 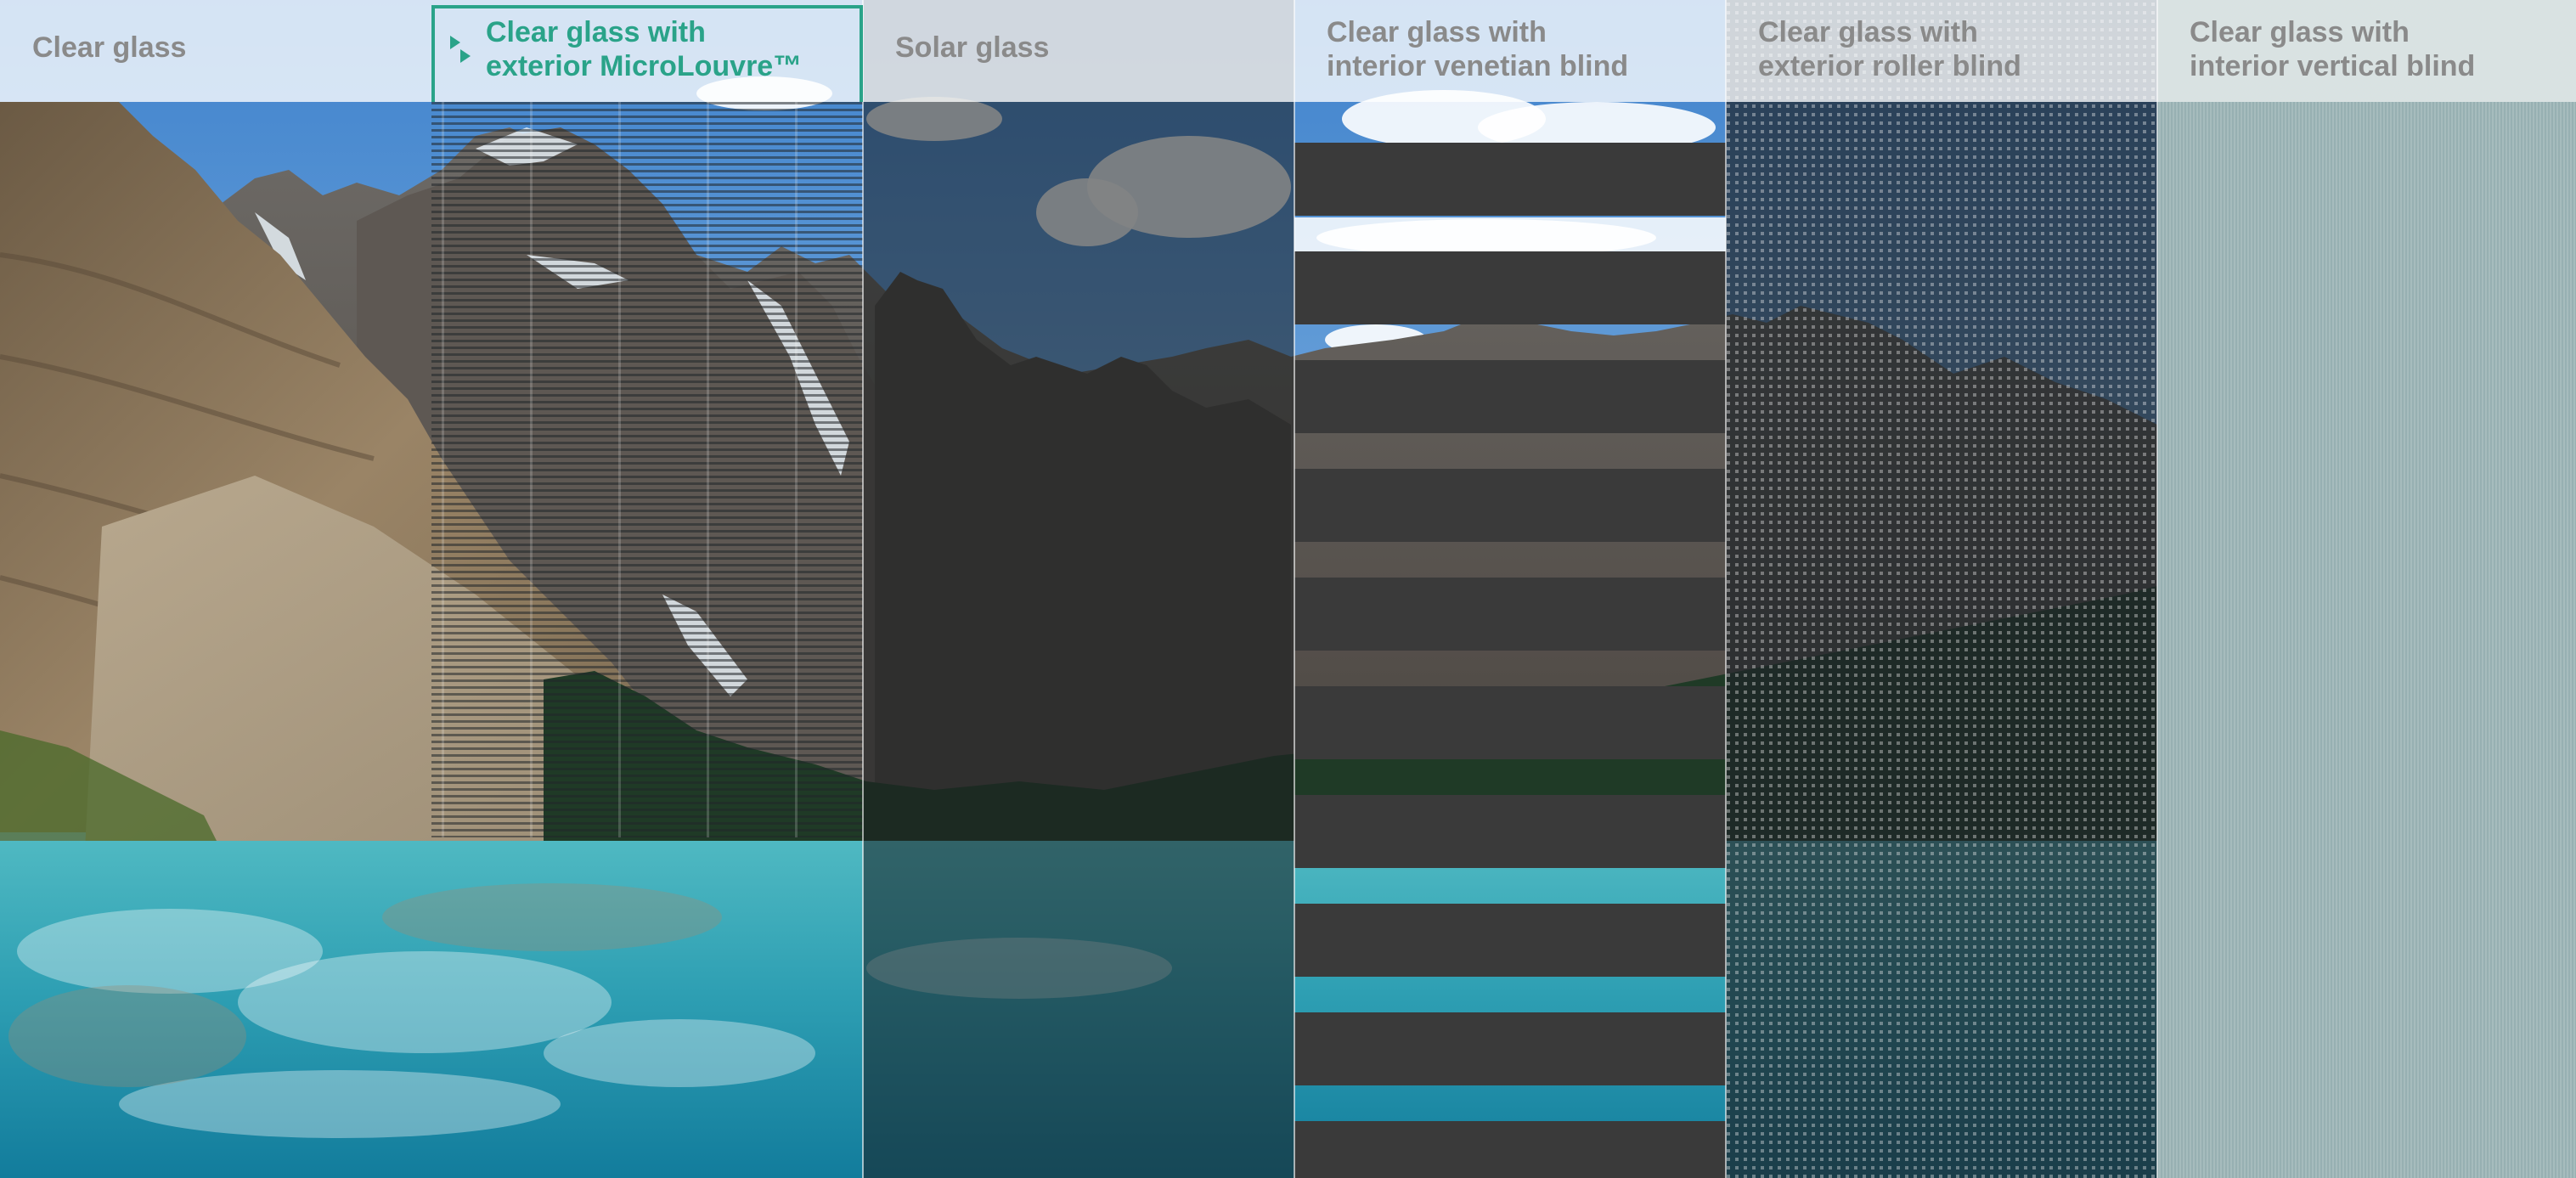 What do you see at coordinates (2333, 49) in the screenshot?
I see `panel-label-vertical-blind: Clear glass with interior vertical blind` at bounding box center [2333, 49].